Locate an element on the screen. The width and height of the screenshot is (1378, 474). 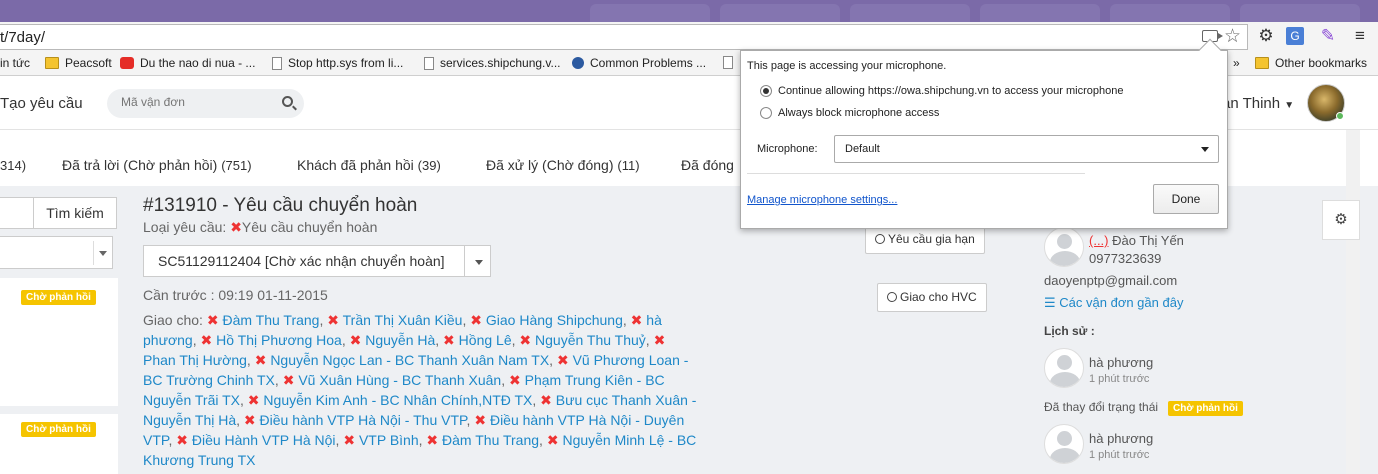
user-menu: an Thinh ▼ is located at coordinates (1258, 103).